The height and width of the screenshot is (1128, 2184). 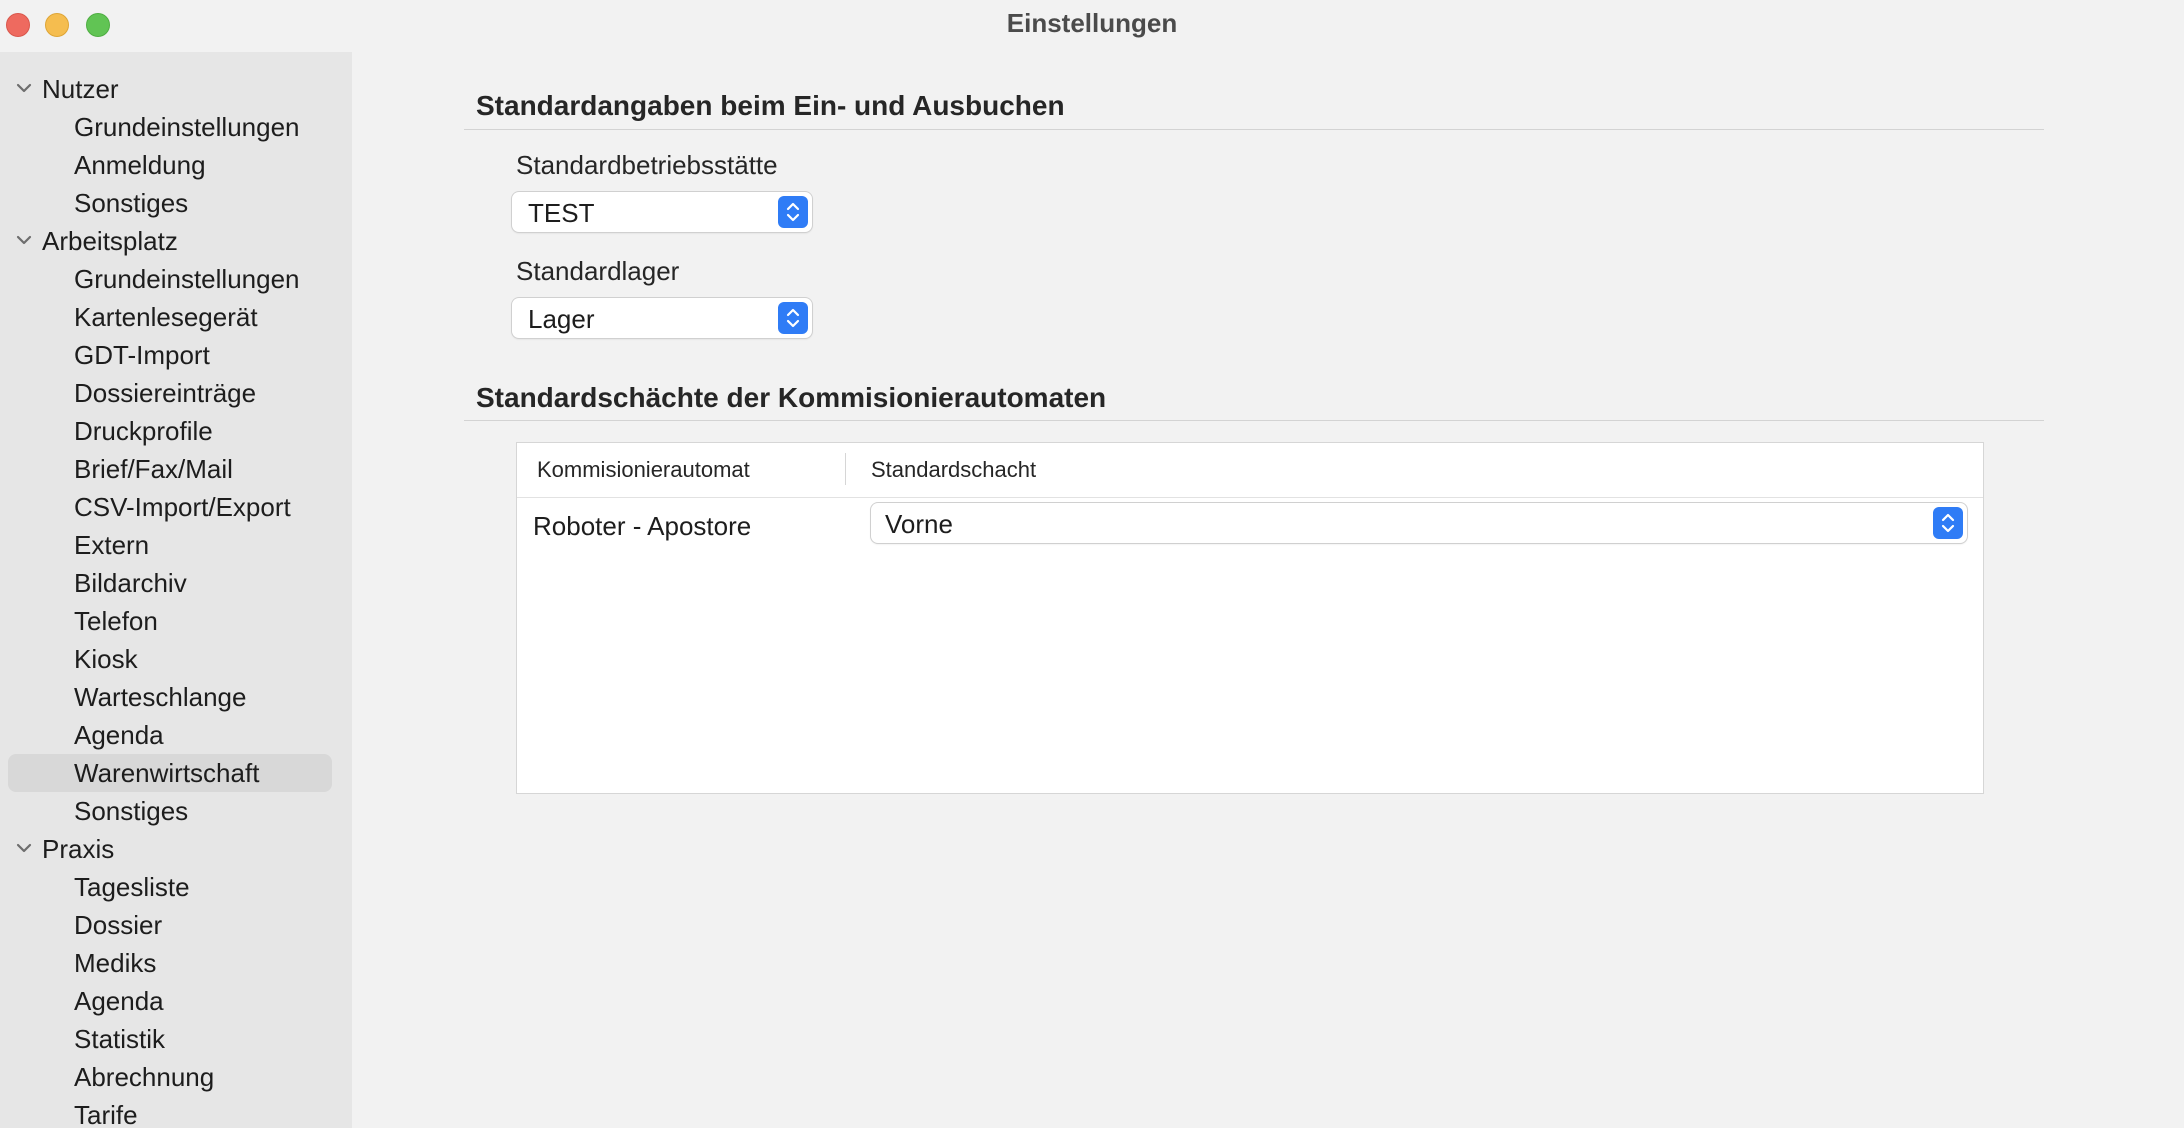 I want to click on sidebar-group-label: Arbeitsplatz, so click(x=110, y=241).